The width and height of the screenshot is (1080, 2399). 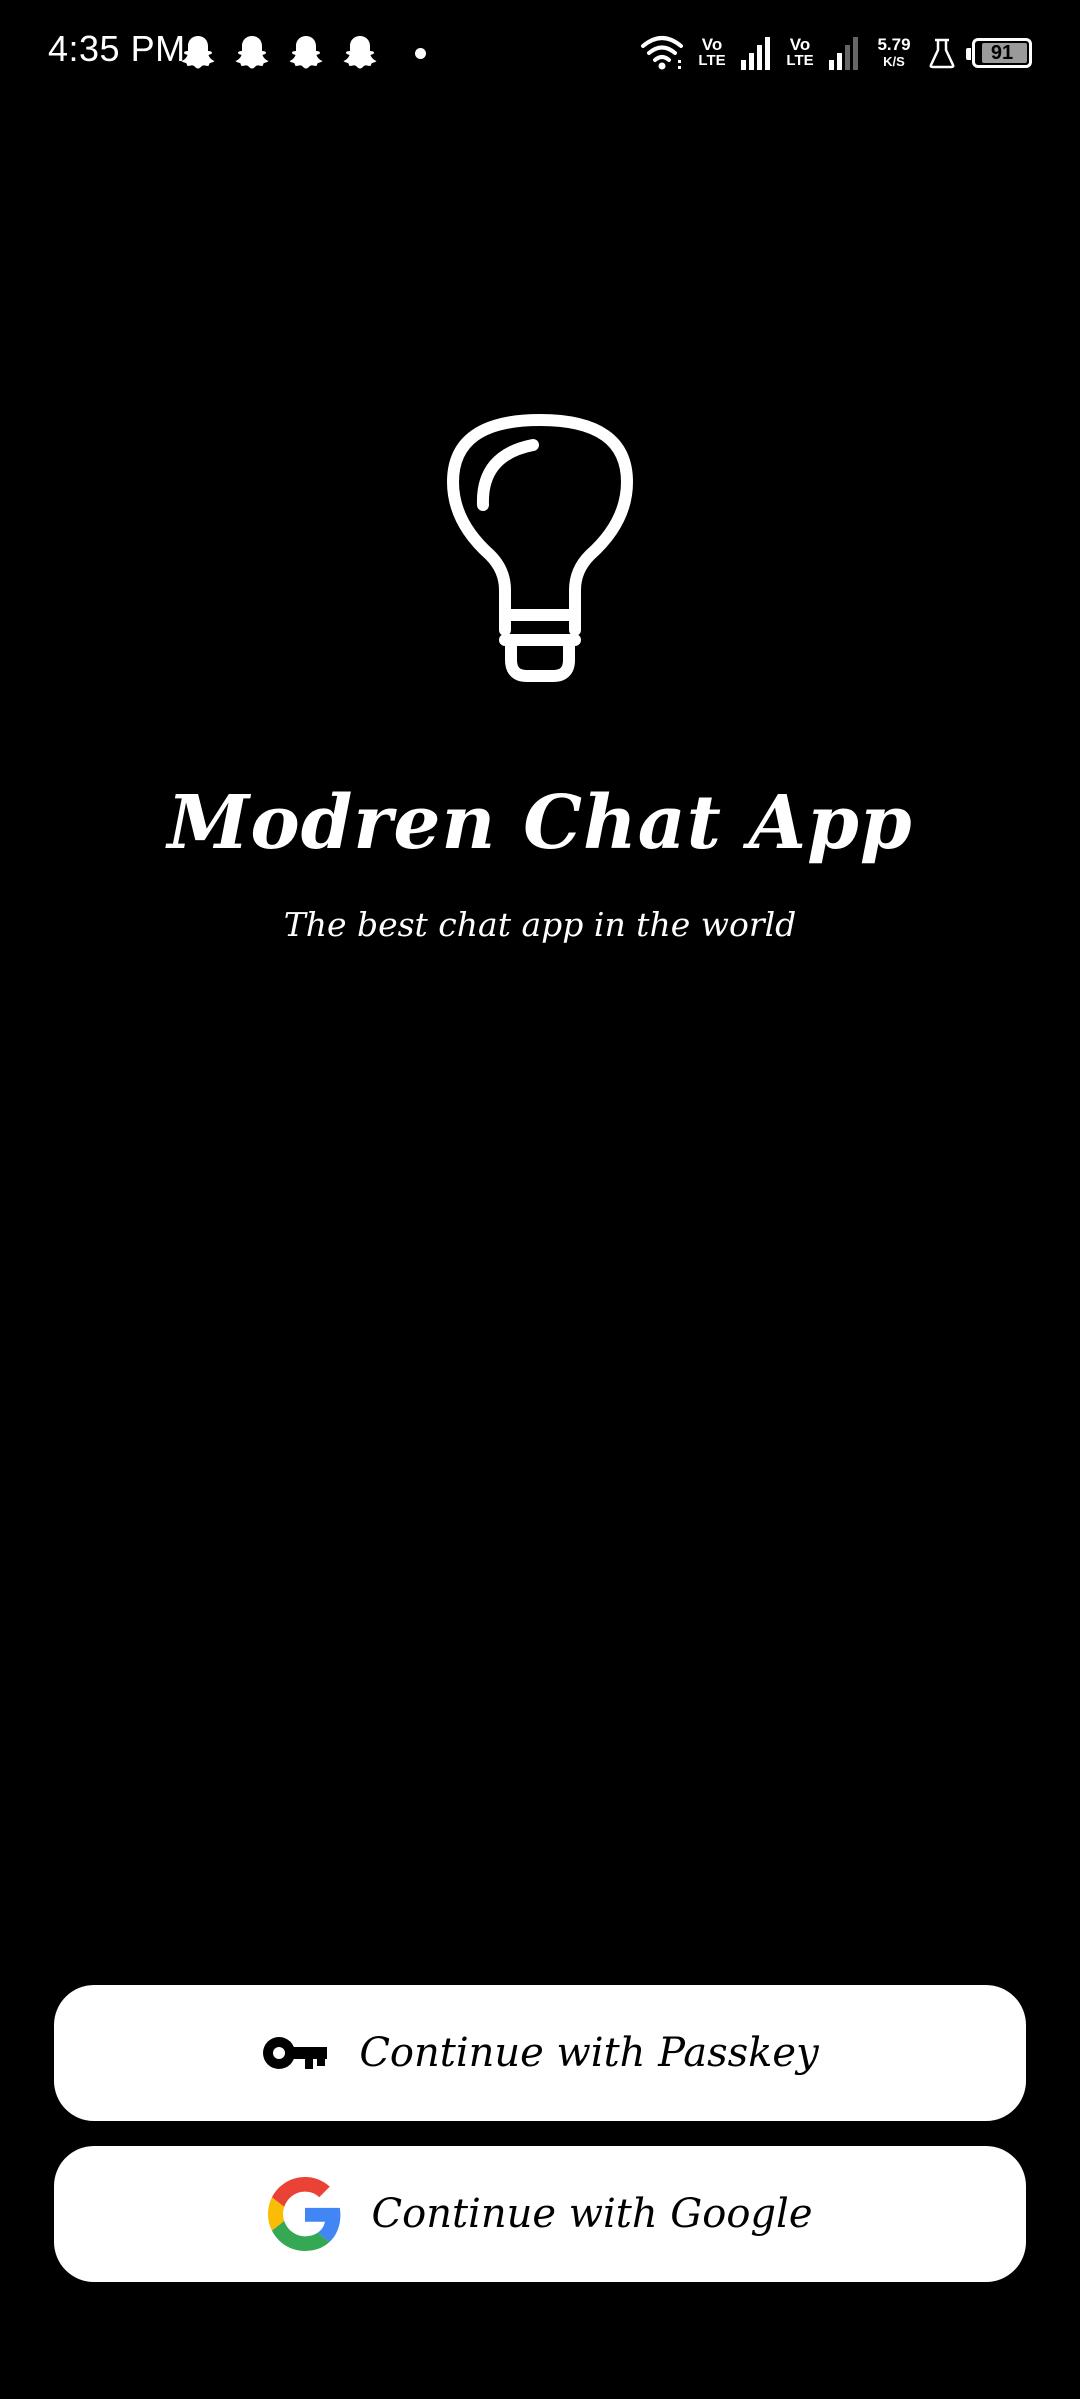 I want to click on battery-percentage: 91, so click(x=1002, y=52).